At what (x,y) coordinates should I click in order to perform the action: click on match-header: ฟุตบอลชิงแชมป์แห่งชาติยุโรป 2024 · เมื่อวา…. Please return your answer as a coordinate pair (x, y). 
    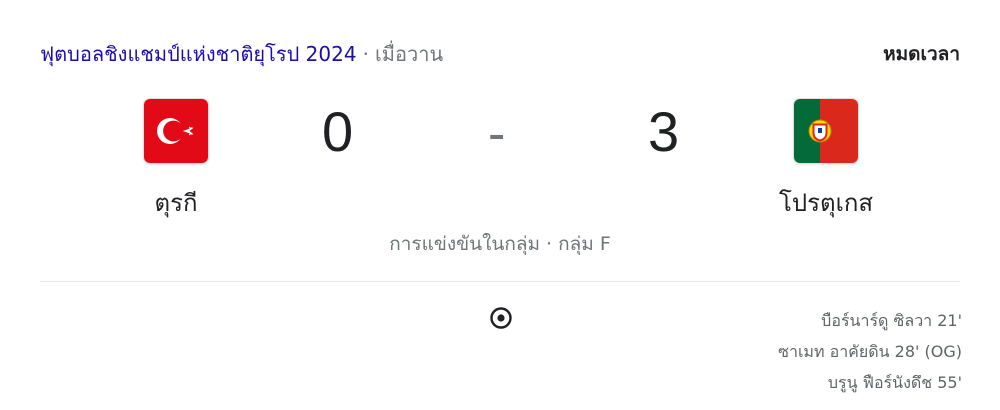
    Looking at the image, I should click on (500, 55).